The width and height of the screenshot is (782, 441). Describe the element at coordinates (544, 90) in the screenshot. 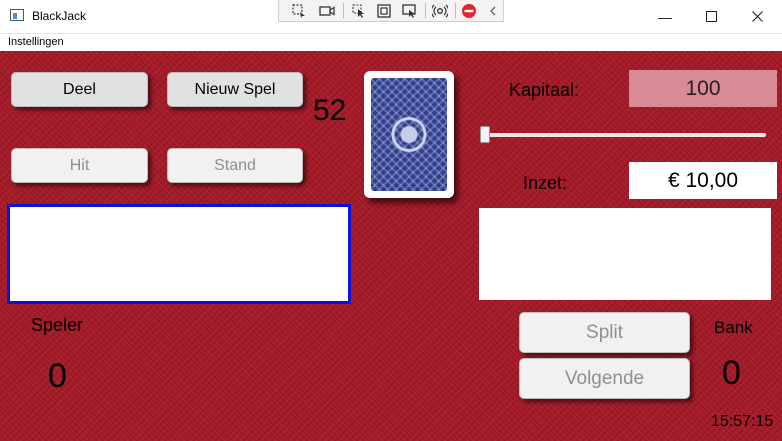

I see `capital-label: Kapitaal:` at that location.